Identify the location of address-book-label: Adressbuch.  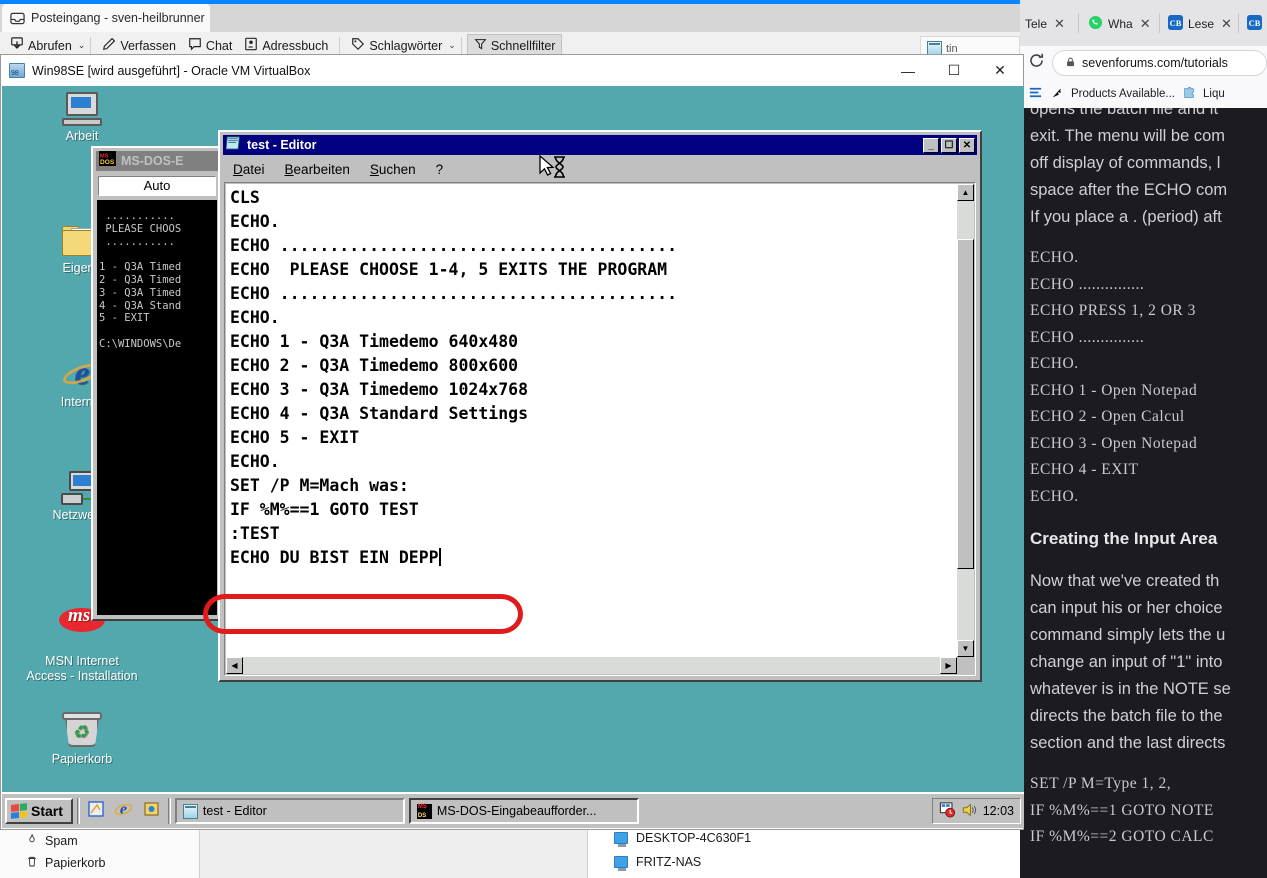
(295, 45).